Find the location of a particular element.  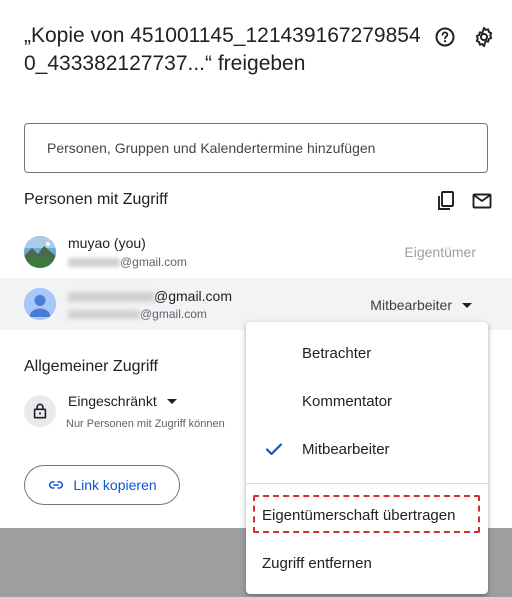

lock-icon is located at coordinates (40, 411).